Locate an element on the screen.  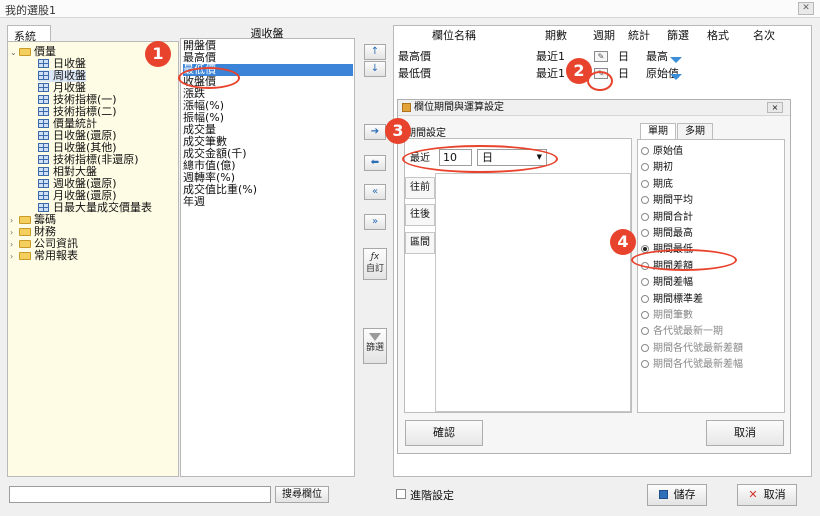
tree-leaf-label: 日最大量成交價量表 is located at coordinates (102, 207).